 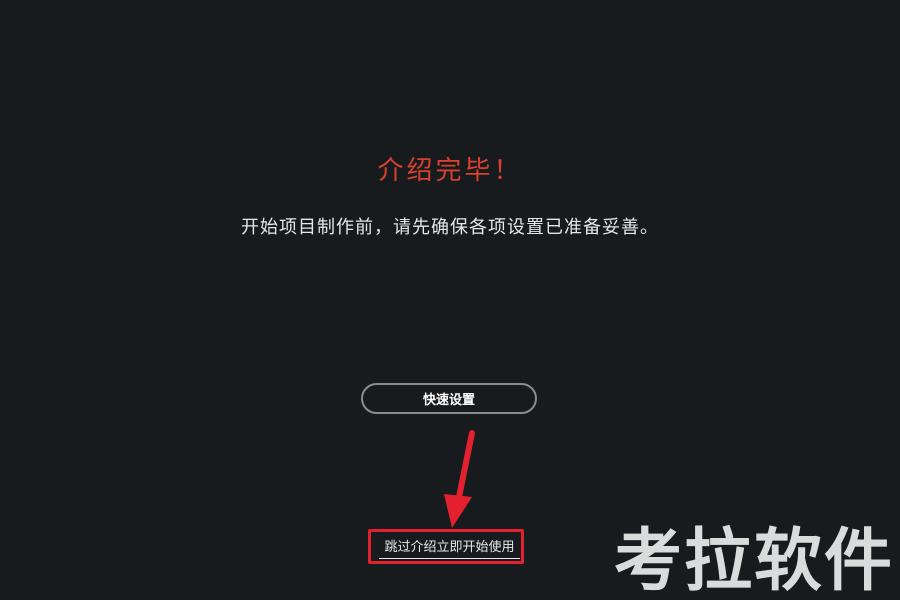 I want to click on watermark-logo: 考拉软件, so click(x=753, y=561).